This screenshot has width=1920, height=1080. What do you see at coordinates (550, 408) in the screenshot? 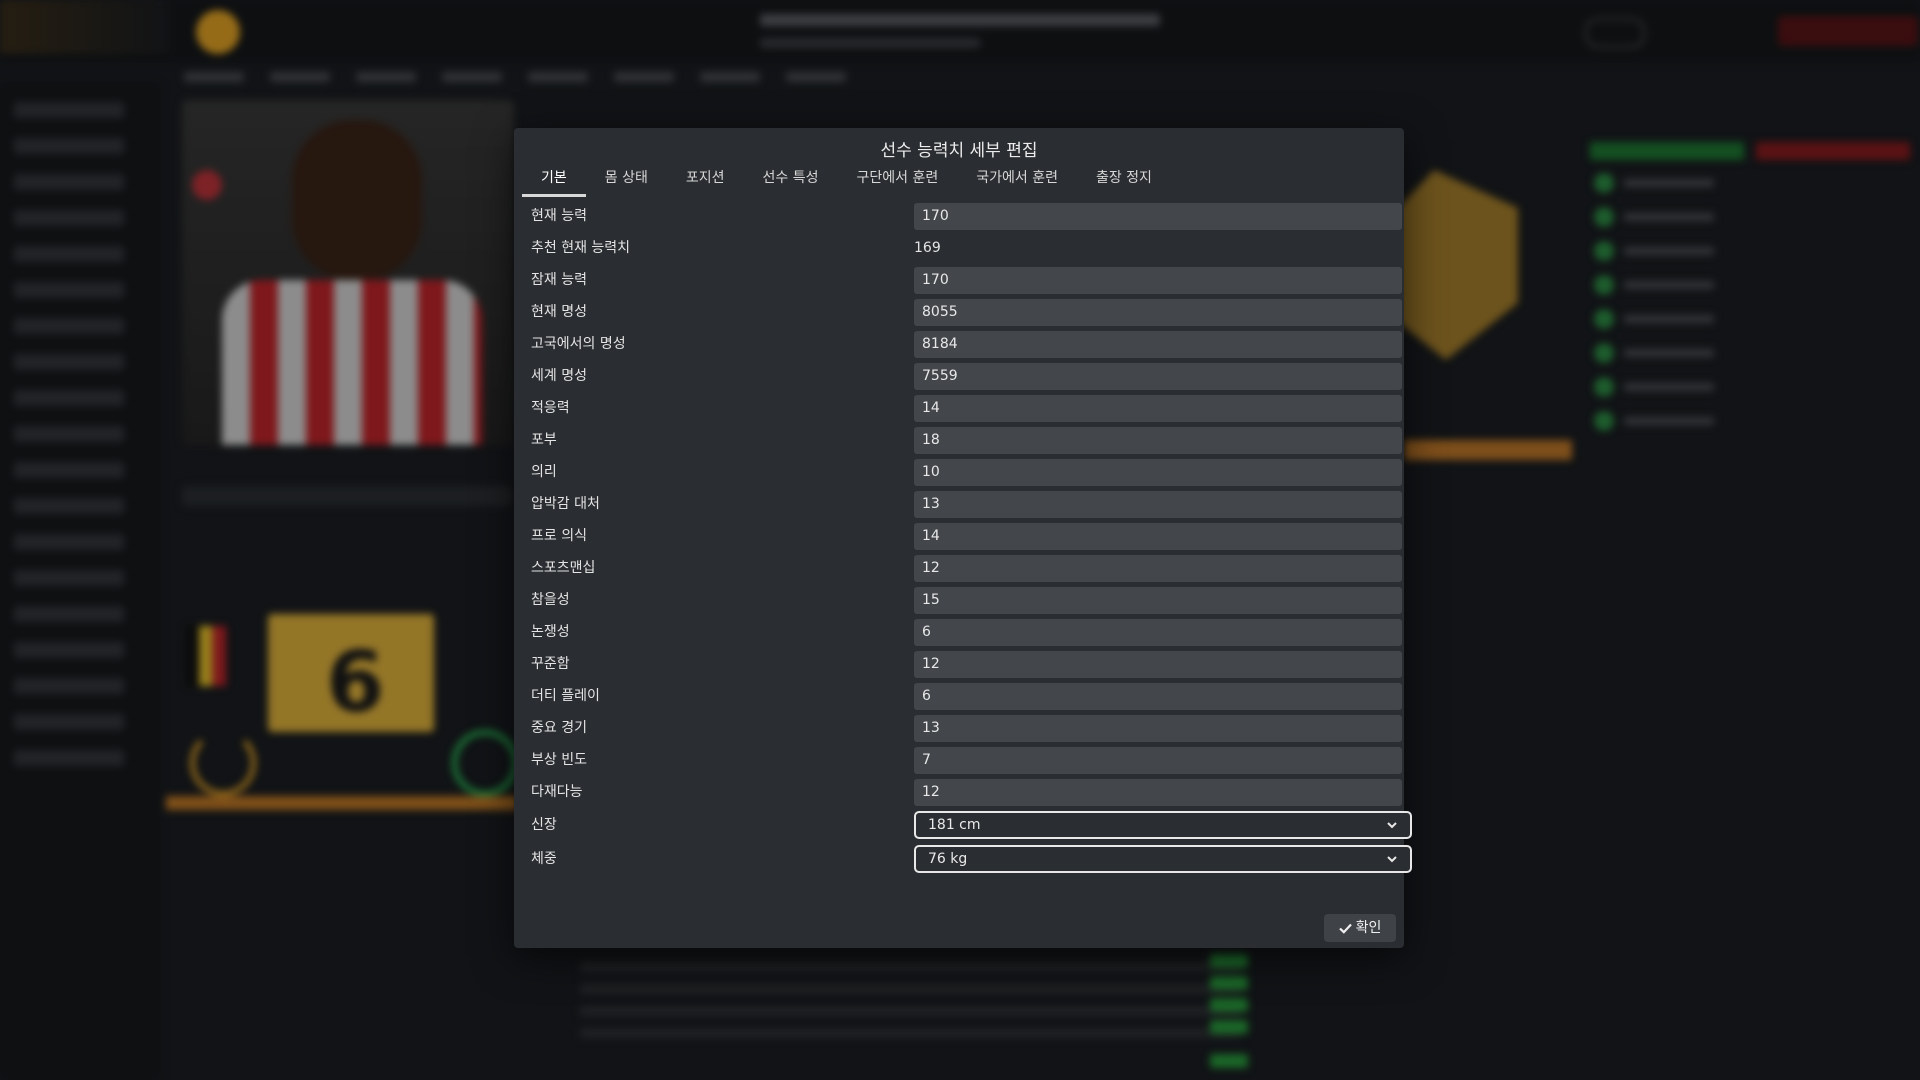
I see `field-label: 적응력` at bounding box center [550, 408].